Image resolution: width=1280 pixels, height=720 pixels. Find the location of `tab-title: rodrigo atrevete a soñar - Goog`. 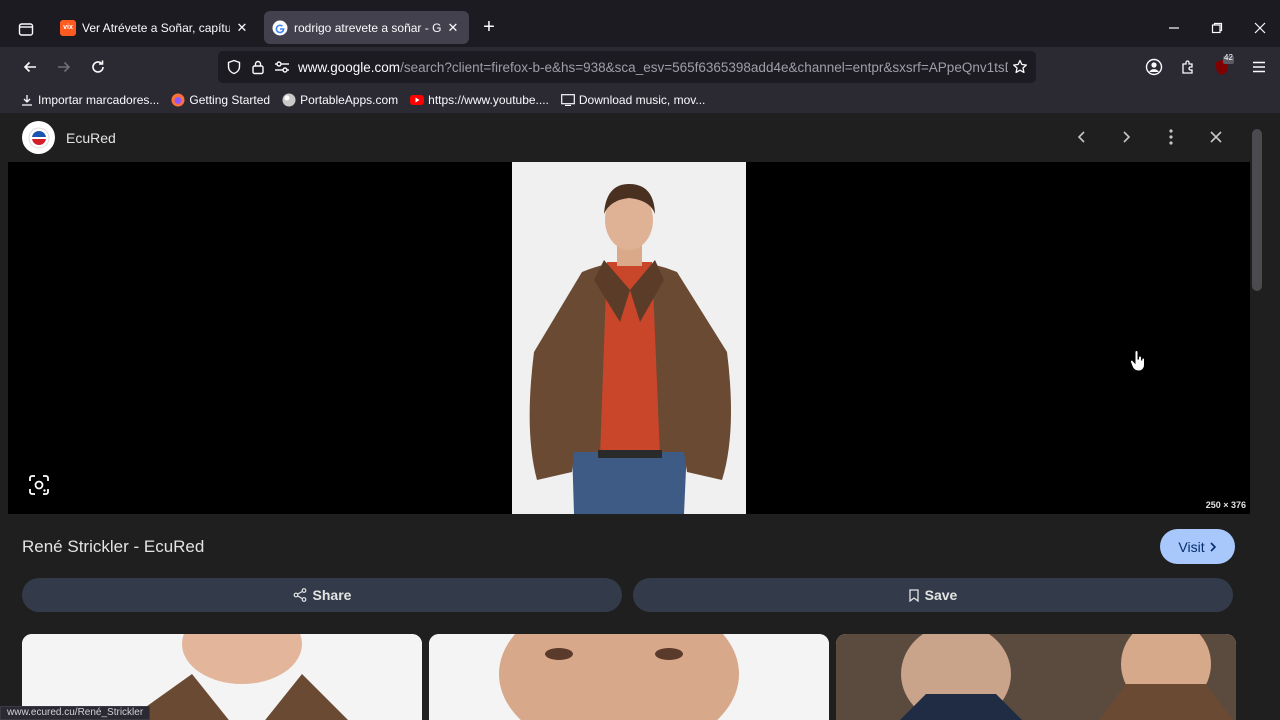

tab-title: rodrigo atrevete a soñar - Goog is located at coordinates (367, 27).